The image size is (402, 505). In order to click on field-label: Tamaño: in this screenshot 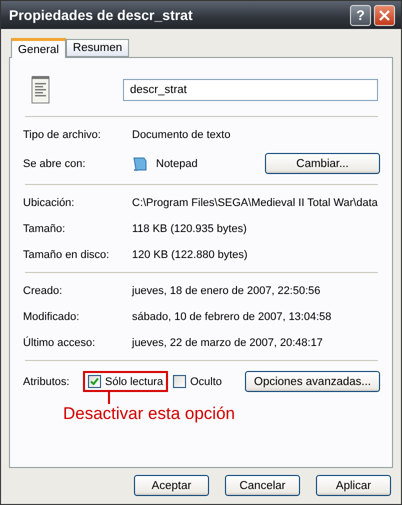, I will do `click(44, 228)`.